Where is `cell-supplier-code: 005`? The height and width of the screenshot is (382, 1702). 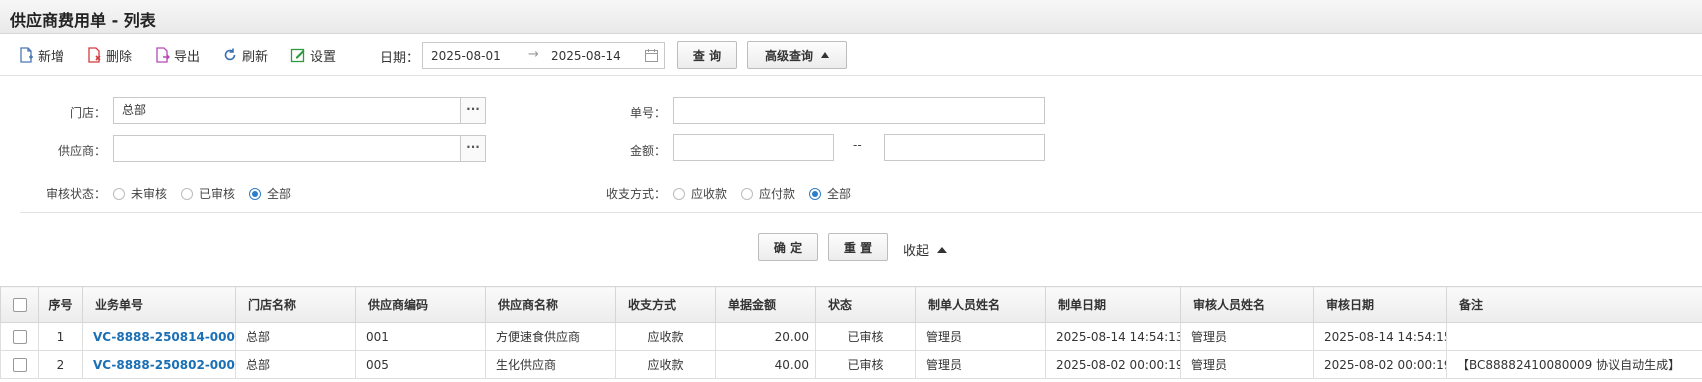 cell-supplier-code: 005 is located at coordinates (420, 364).